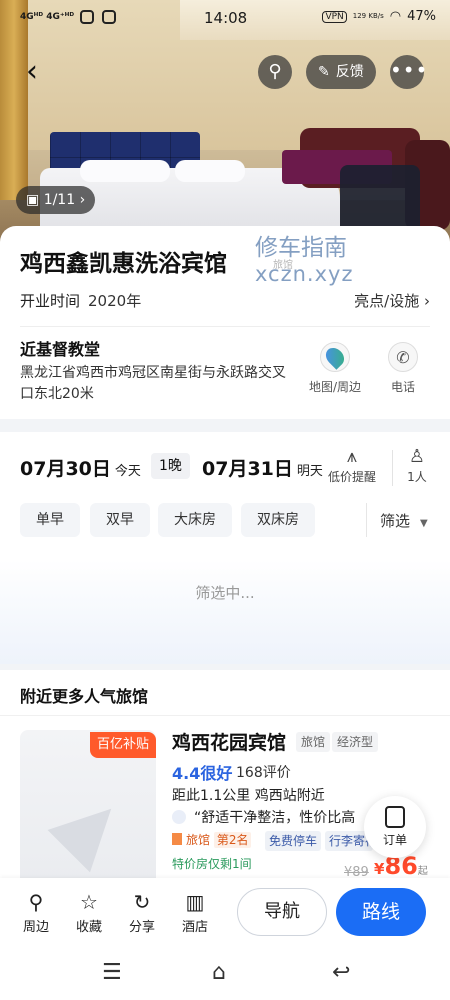 The height and width of the screenshot is (1000, 450). I want to click on tab-favorite: ☆ 收藏, so click(89, 912).